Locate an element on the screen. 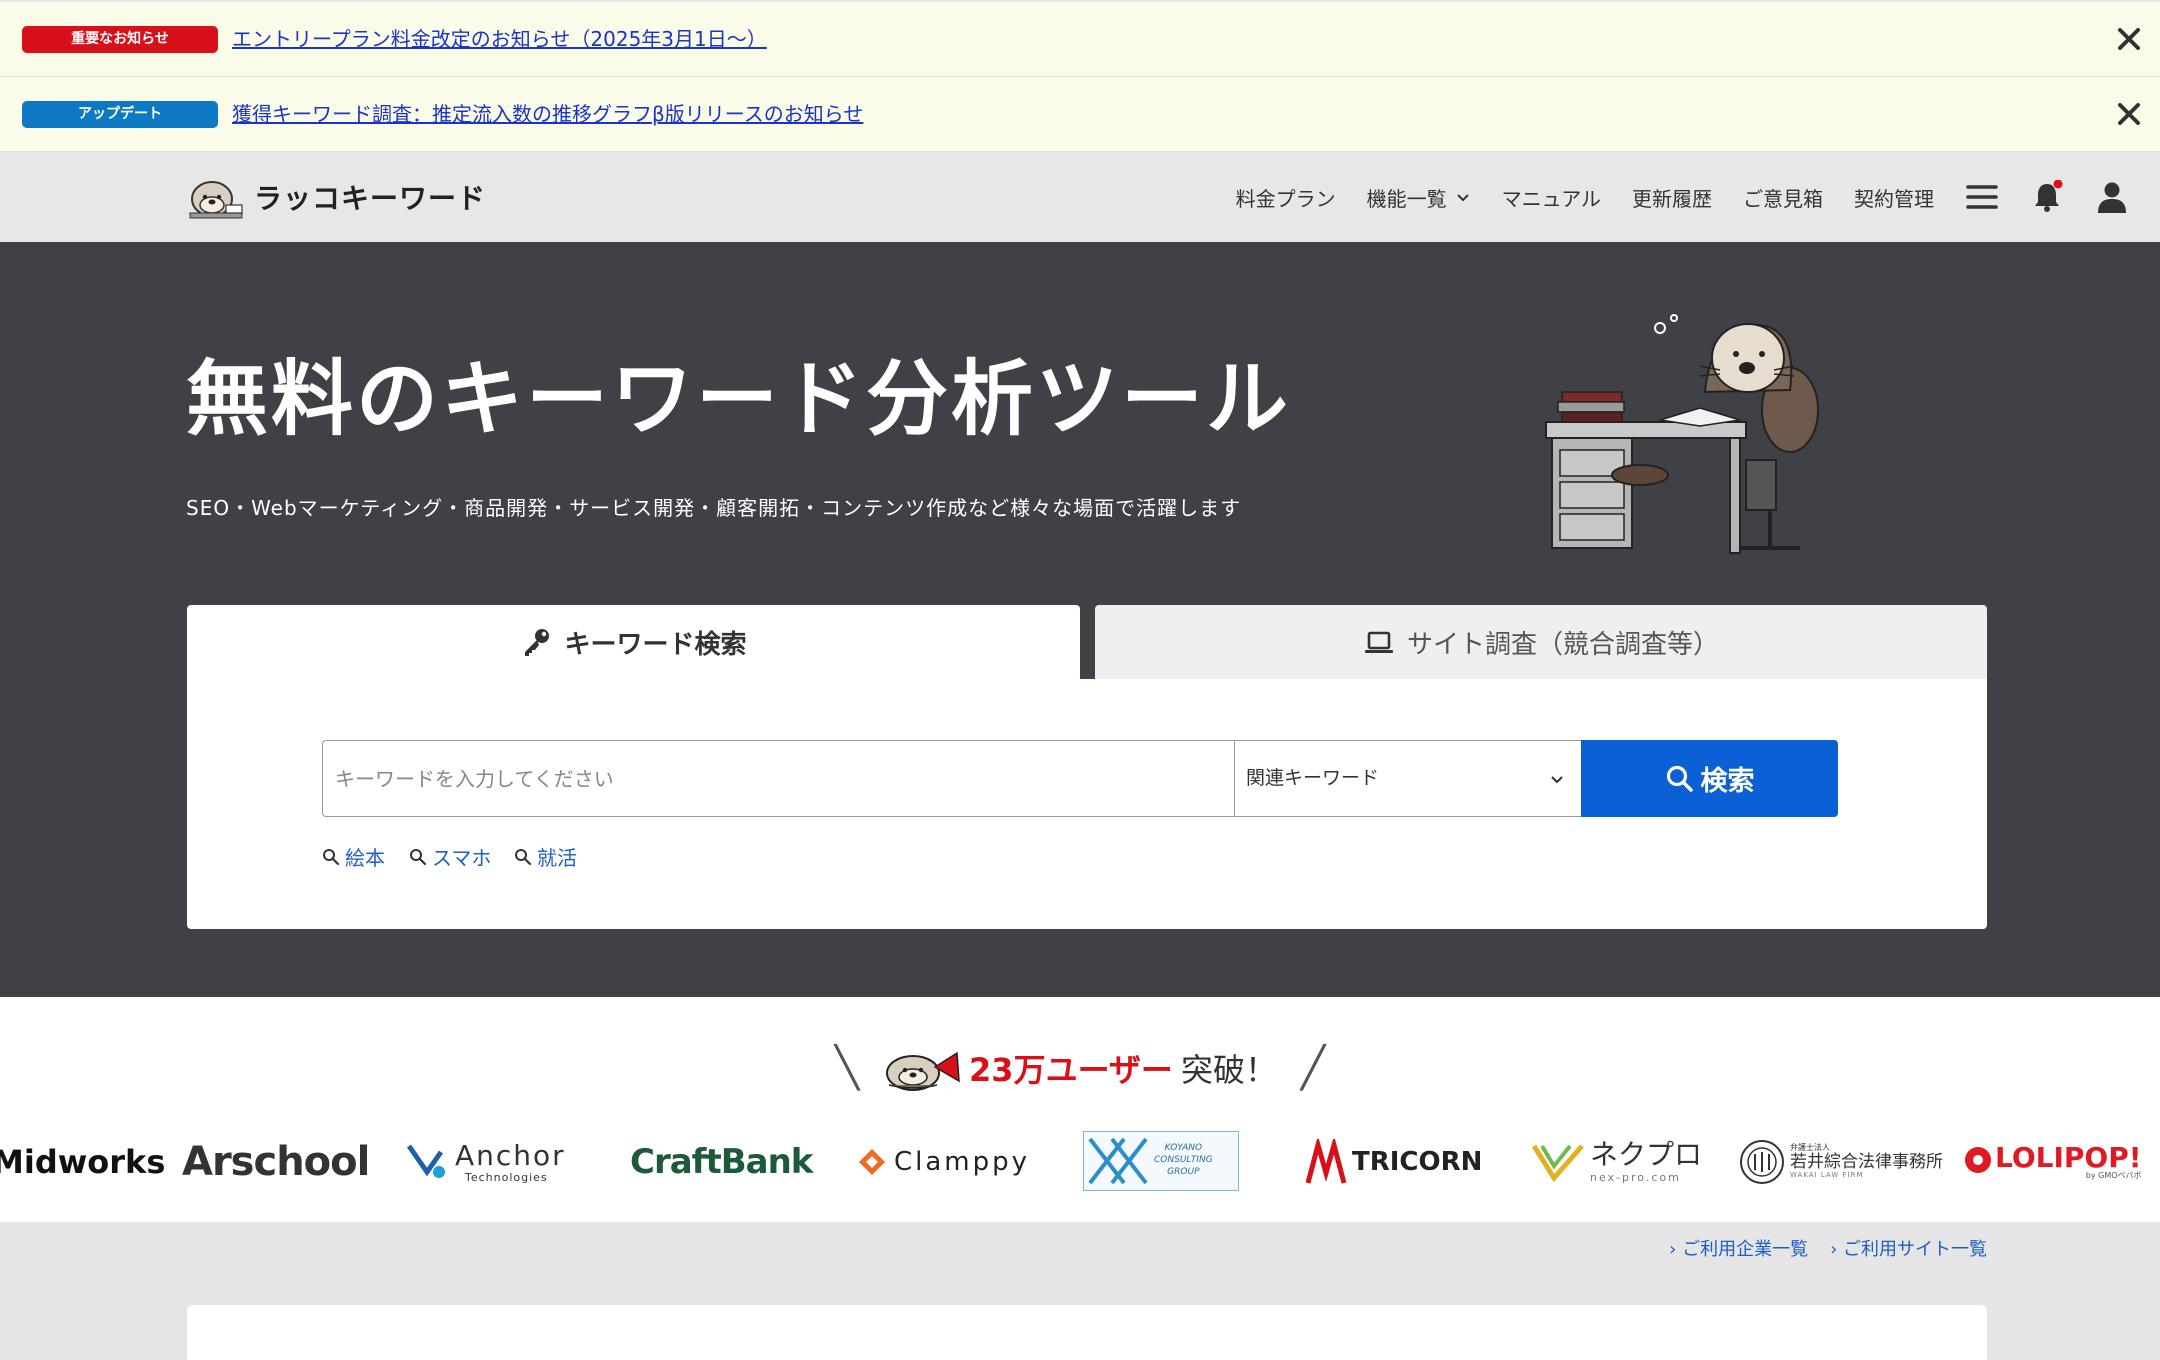 This screenshot has width=2160, height=1360. logo-craftbank: CraftBank is located at coordinates (721, 1162).